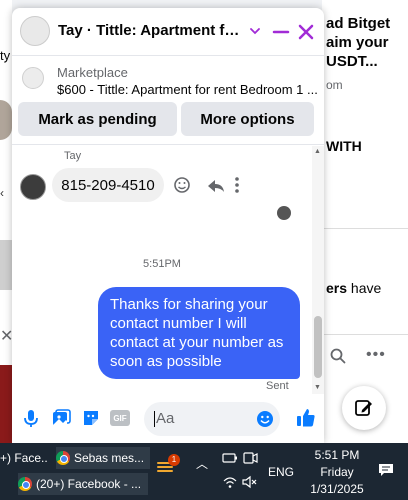  I want to click on new-message-button, so click(364, 408).